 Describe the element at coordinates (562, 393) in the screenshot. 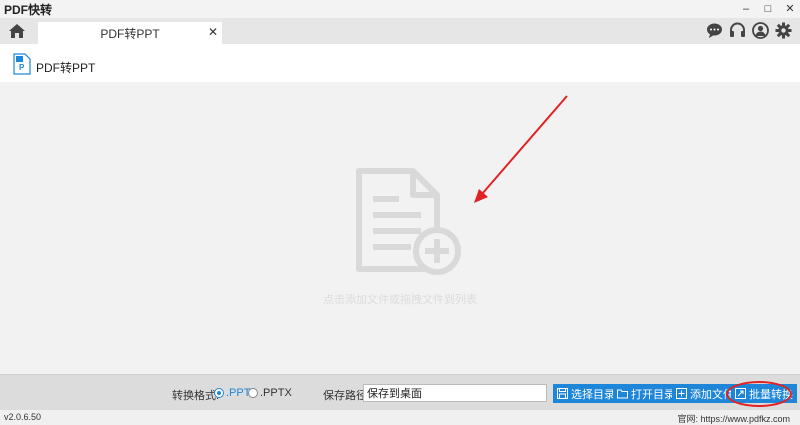

I see `save-icon` at that location.